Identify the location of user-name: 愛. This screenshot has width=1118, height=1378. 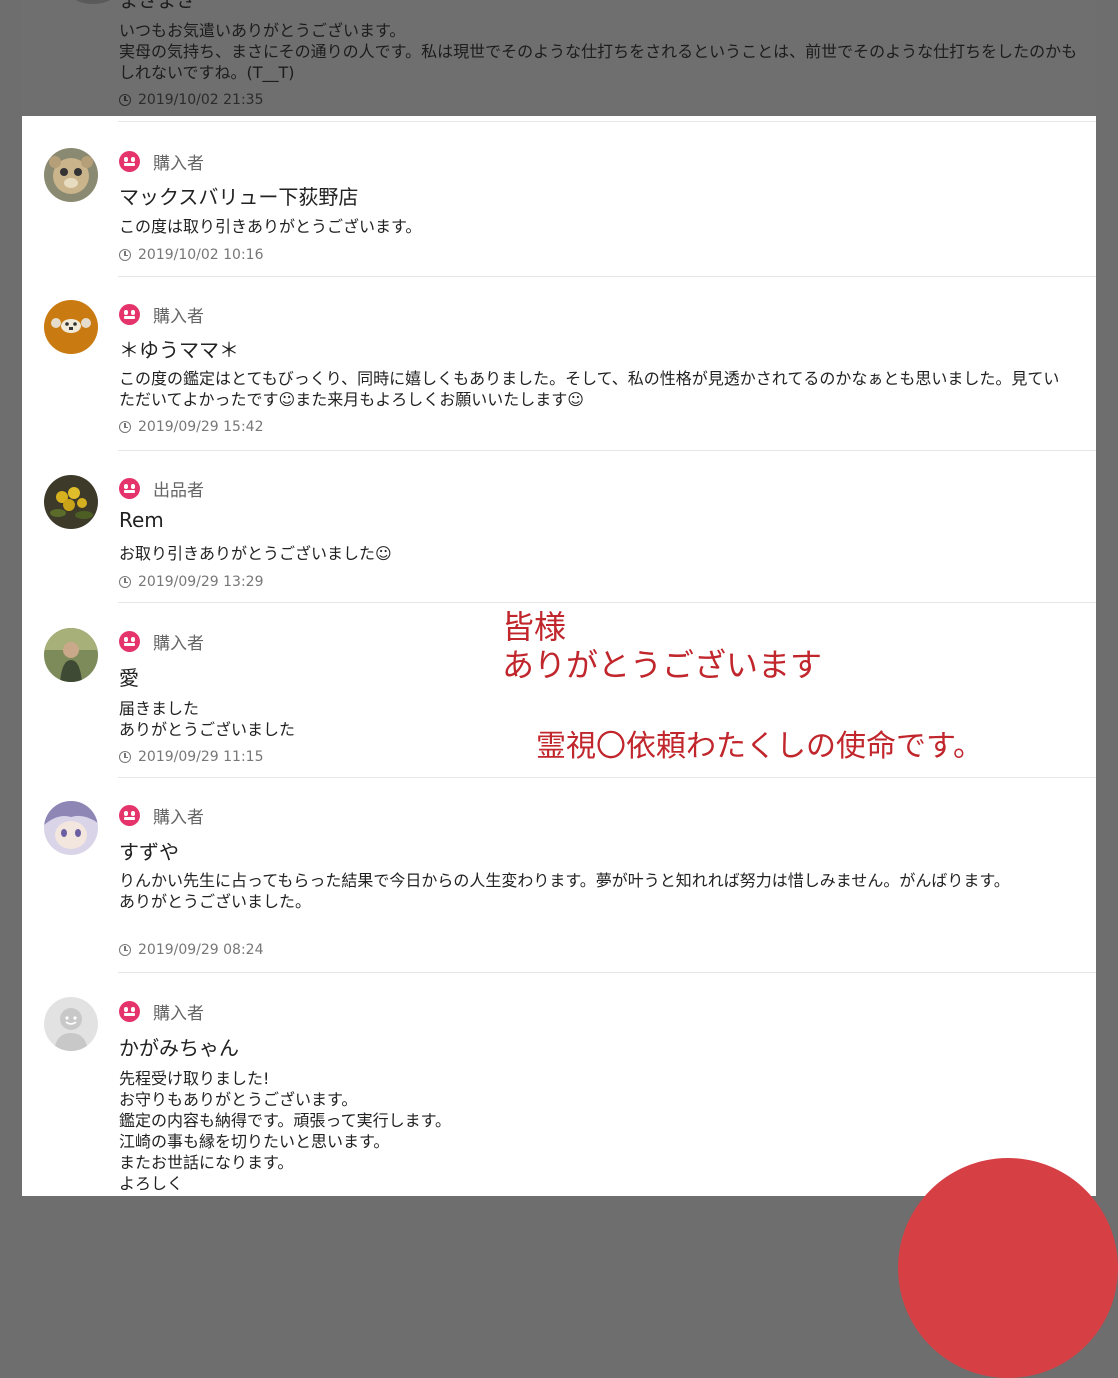
(129, 676).